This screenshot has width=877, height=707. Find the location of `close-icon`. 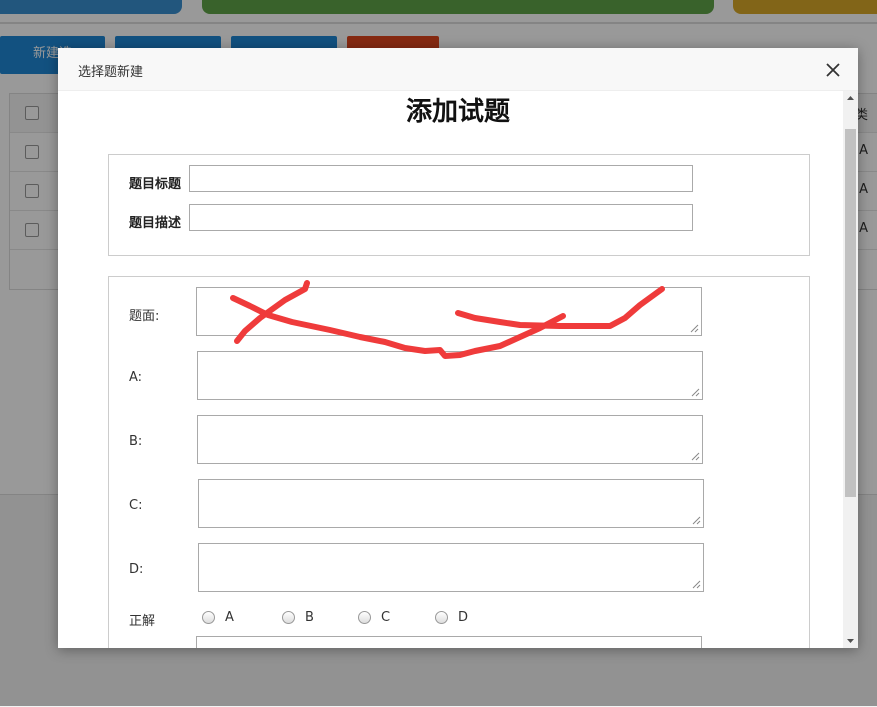

close-icon is located at coordinates (833, 70).